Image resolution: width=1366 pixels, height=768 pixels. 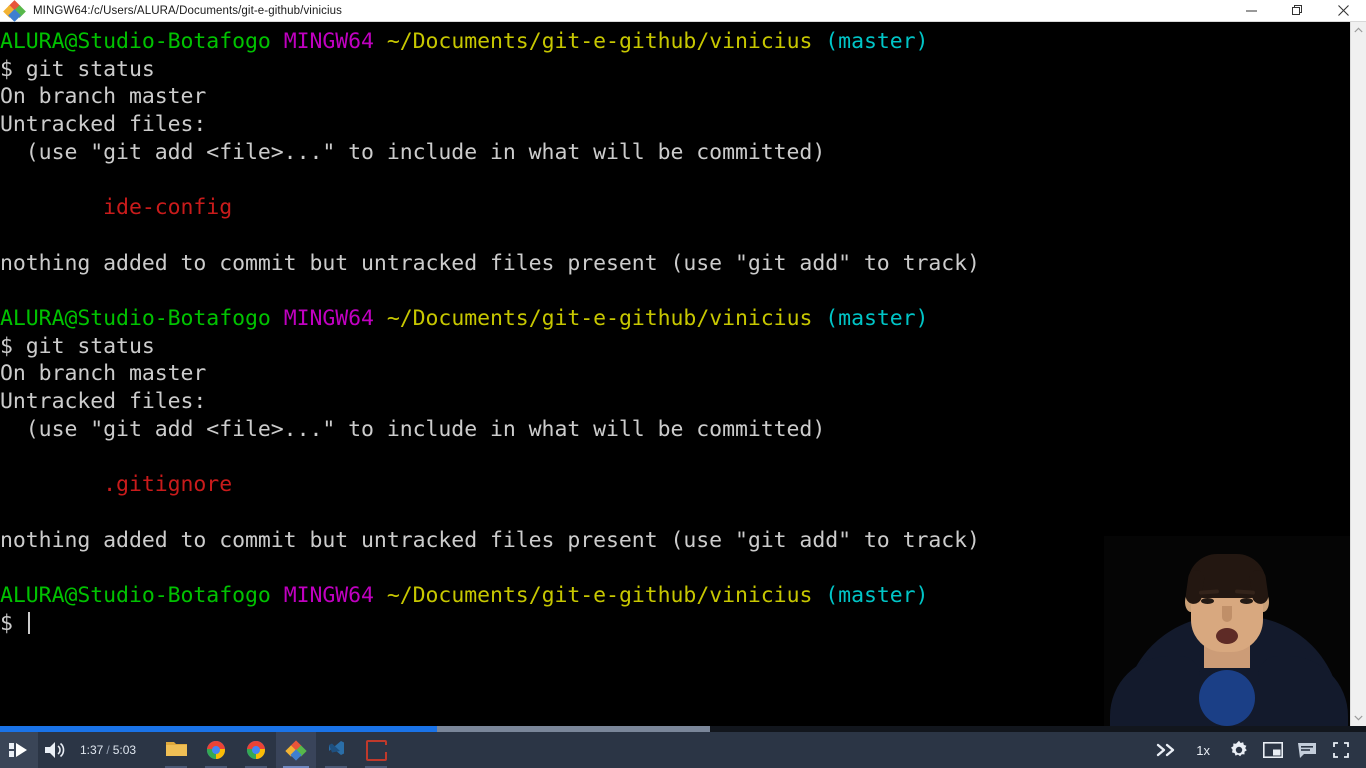 What do you see at coordinates (13, 623) in the screenshot?
I see `terminal-span: $` at bounding box center [13, 623].